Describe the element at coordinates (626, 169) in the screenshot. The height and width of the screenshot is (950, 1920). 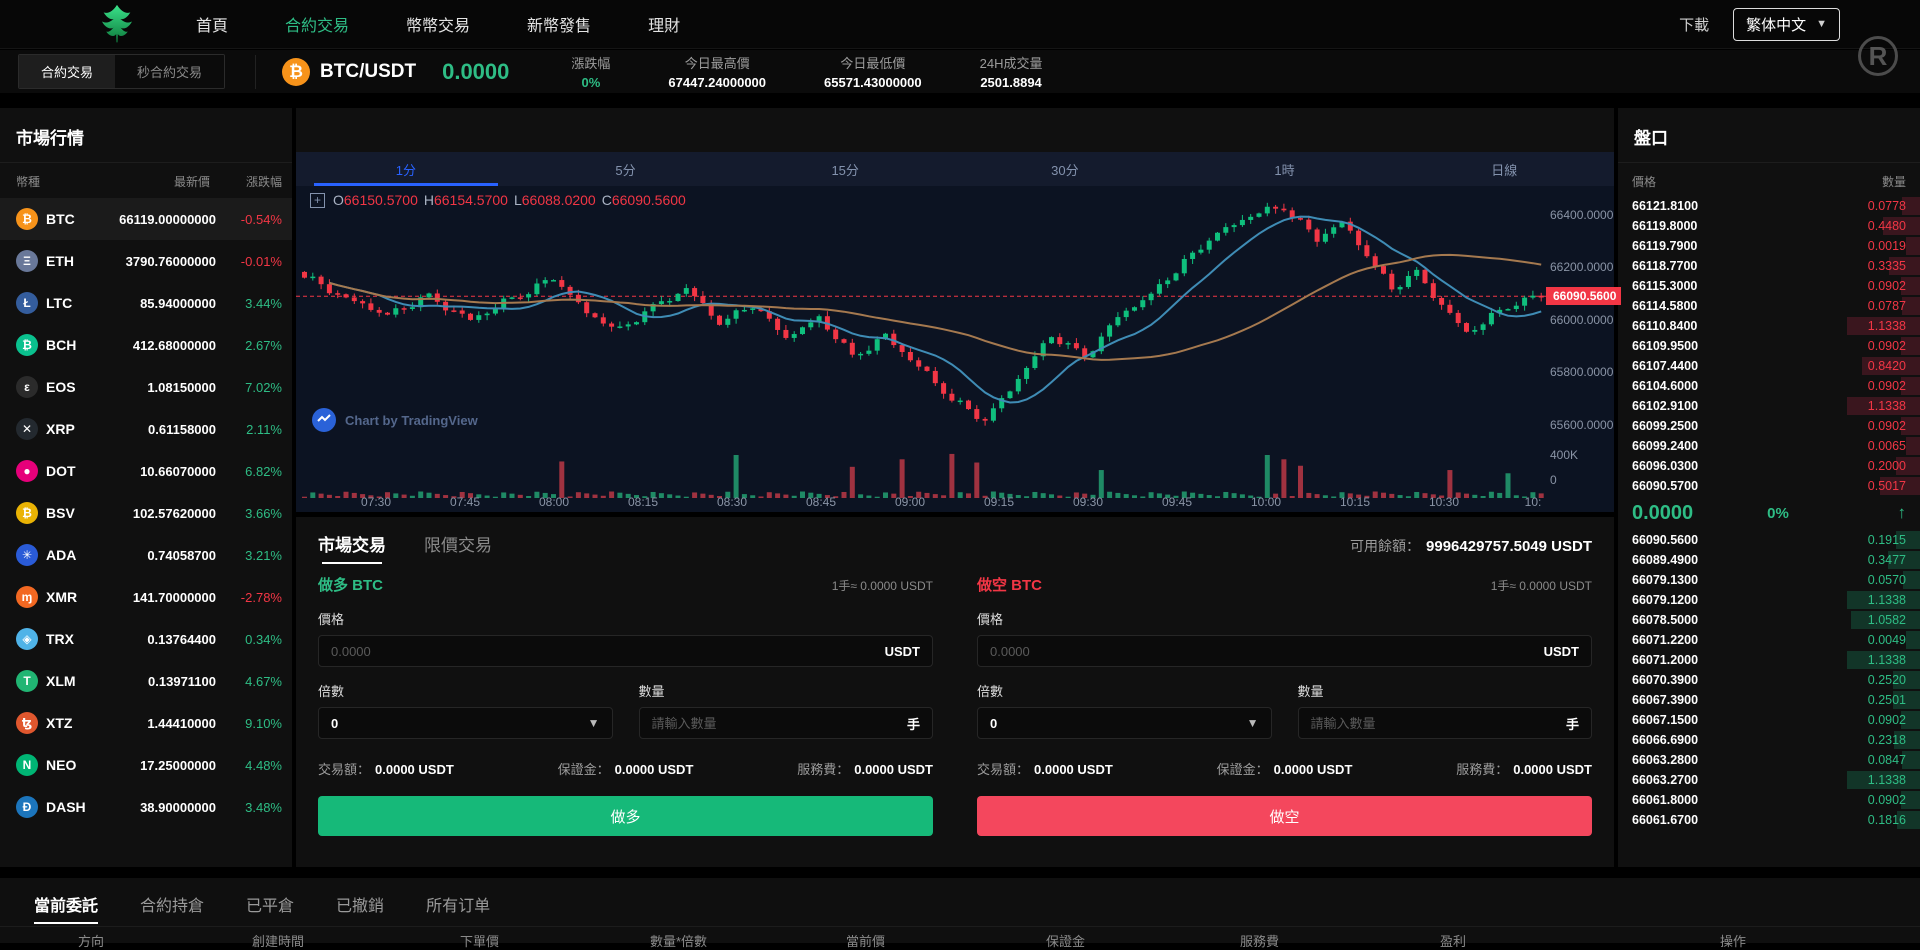
I see `timeframe-tab-5分: 5分` at that location.